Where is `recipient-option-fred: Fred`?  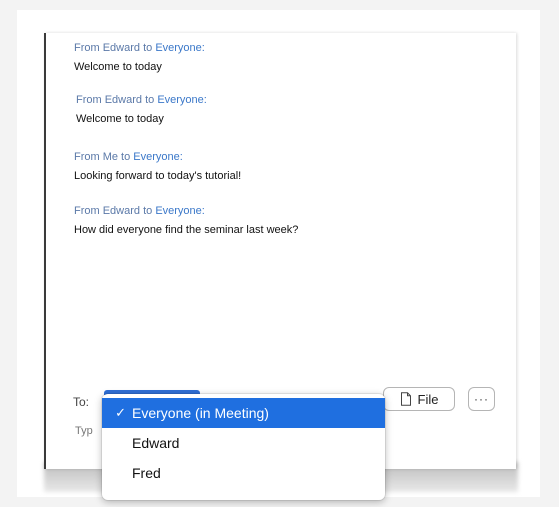 recipient-option-fred: Fred is located at coordinates (243, 473).